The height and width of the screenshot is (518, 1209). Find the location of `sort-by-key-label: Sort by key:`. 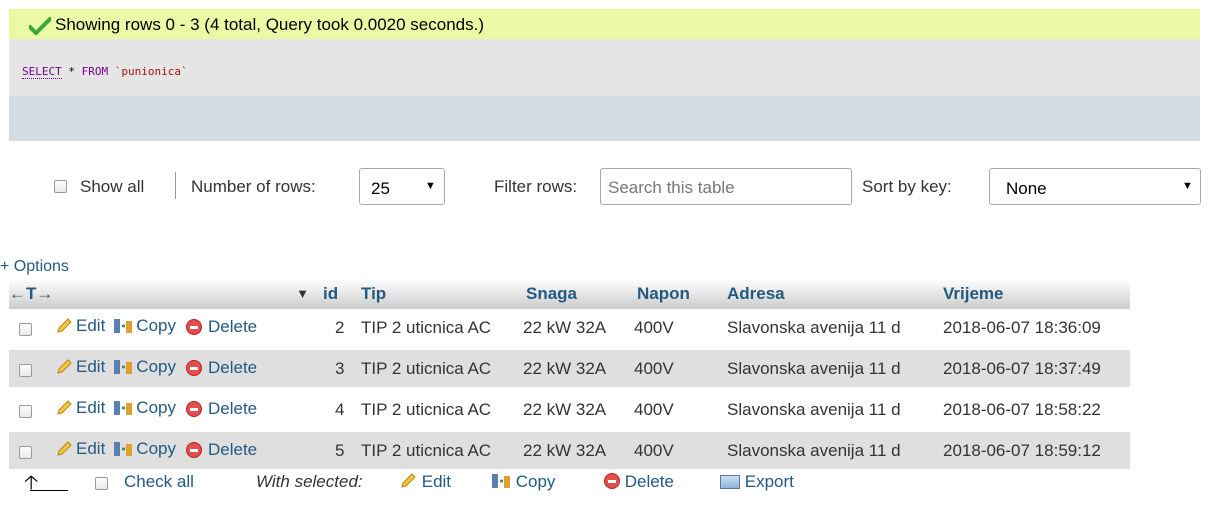

sort-by-key-label: Sort by key: is located at coordinates (907, 186).